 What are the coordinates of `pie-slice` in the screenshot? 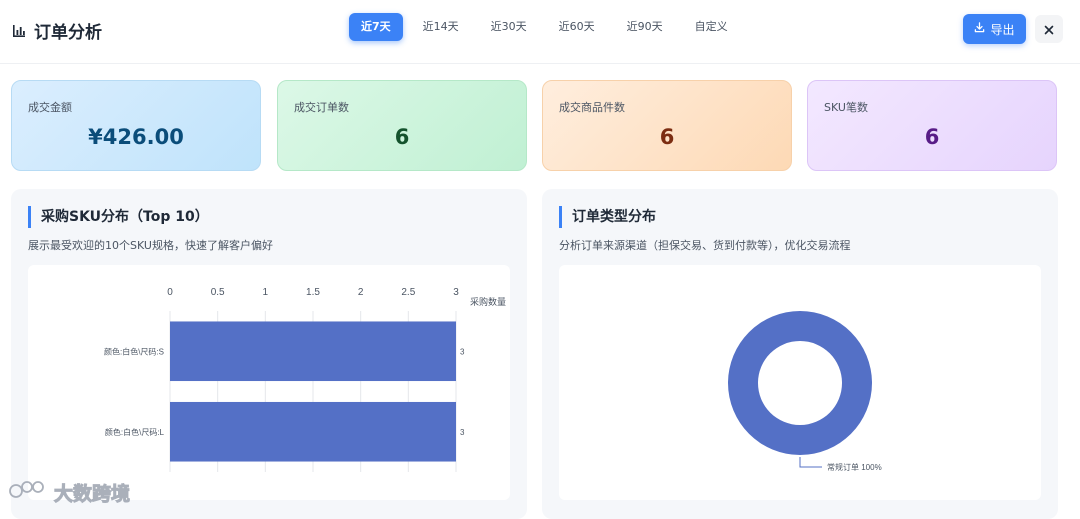 It's located at (800, 383).